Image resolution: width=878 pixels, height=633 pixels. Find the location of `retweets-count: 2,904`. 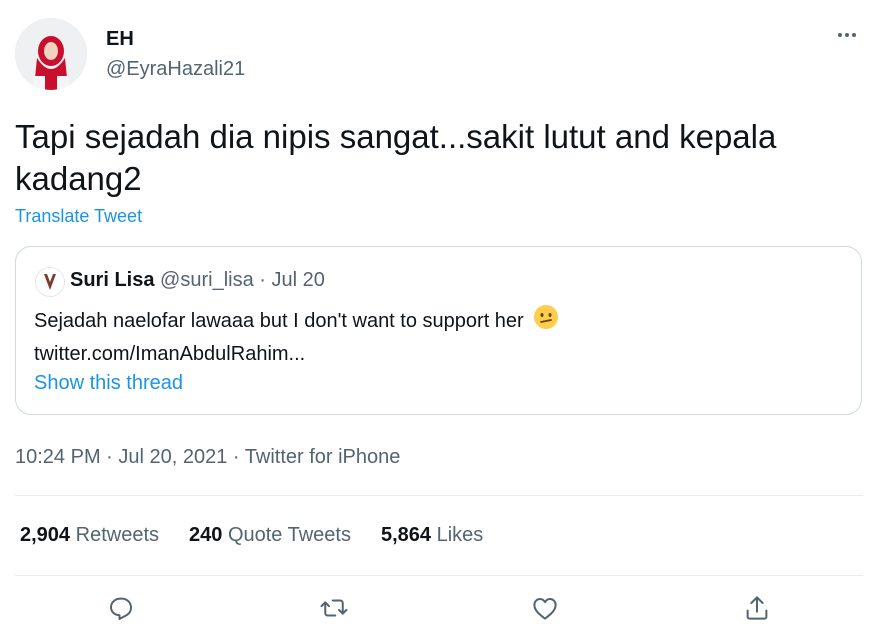

retweets-count: 2,904 is located at coordinates (45, 535).